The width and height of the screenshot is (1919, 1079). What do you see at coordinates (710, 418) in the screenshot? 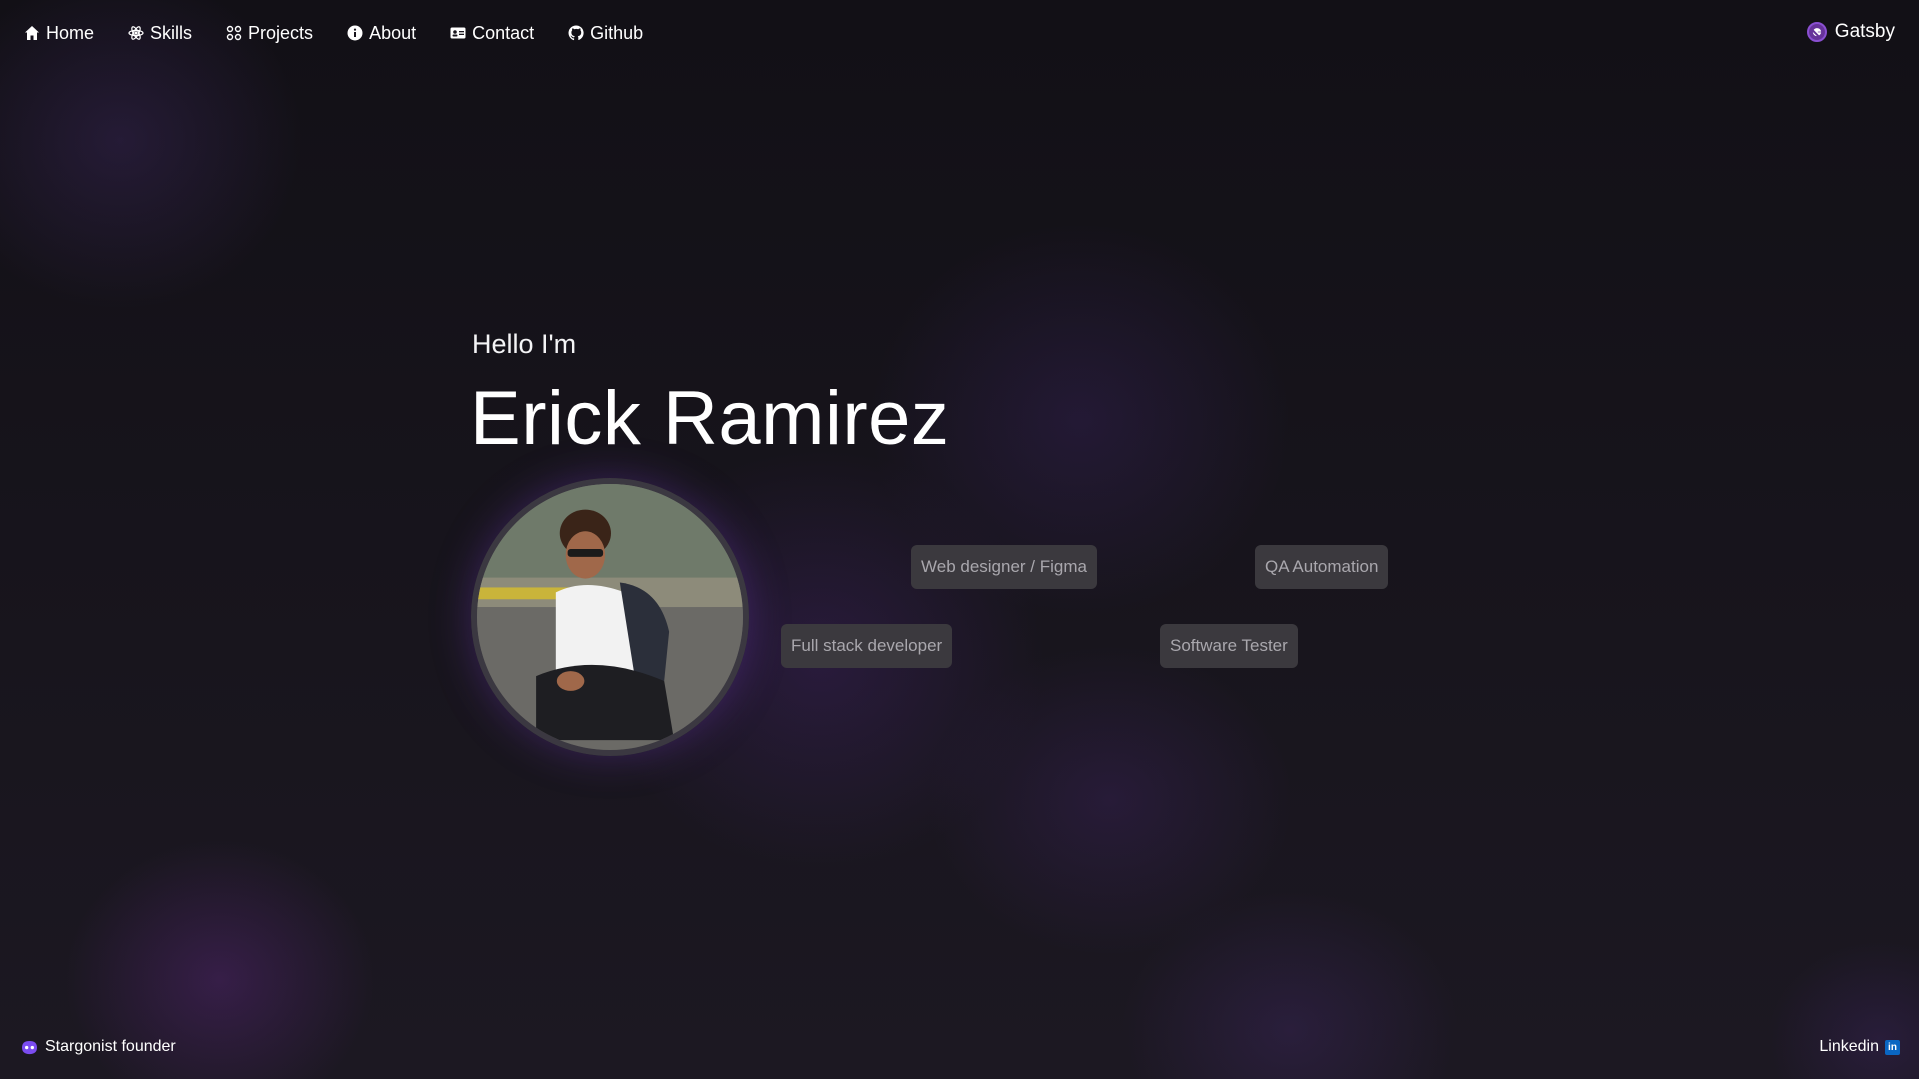
I see `hero-name: Erick Ramirez` at bounding box center [710, 418].